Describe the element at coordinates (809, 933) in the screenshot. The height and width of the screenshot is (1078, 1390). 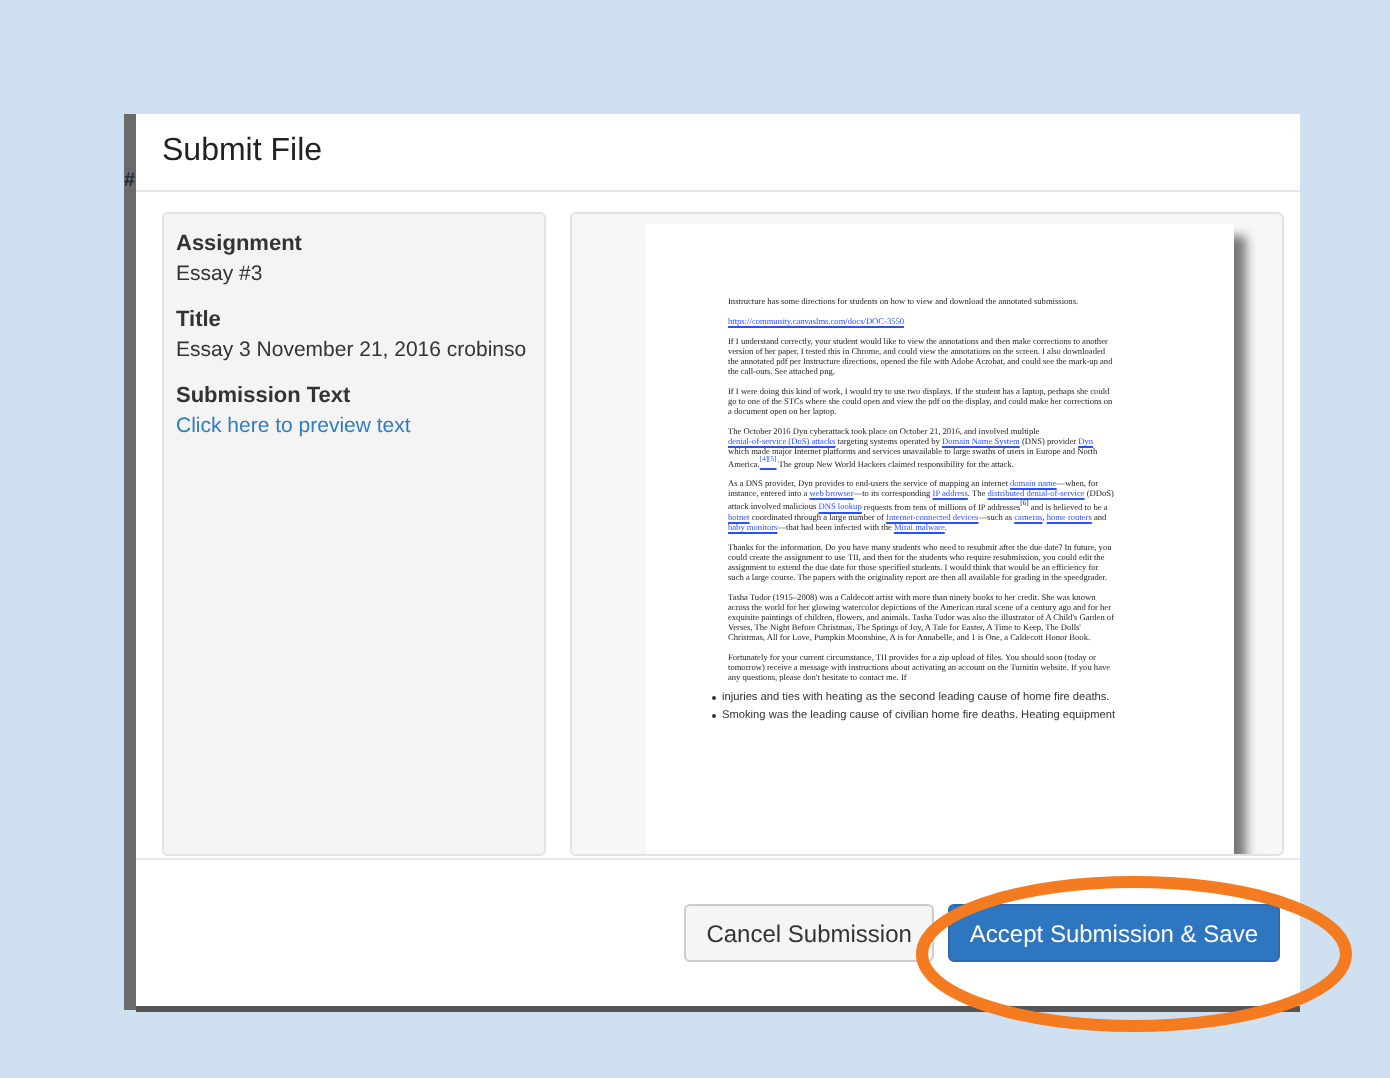
I see `cancel-button: Cancel Submission` at that location.